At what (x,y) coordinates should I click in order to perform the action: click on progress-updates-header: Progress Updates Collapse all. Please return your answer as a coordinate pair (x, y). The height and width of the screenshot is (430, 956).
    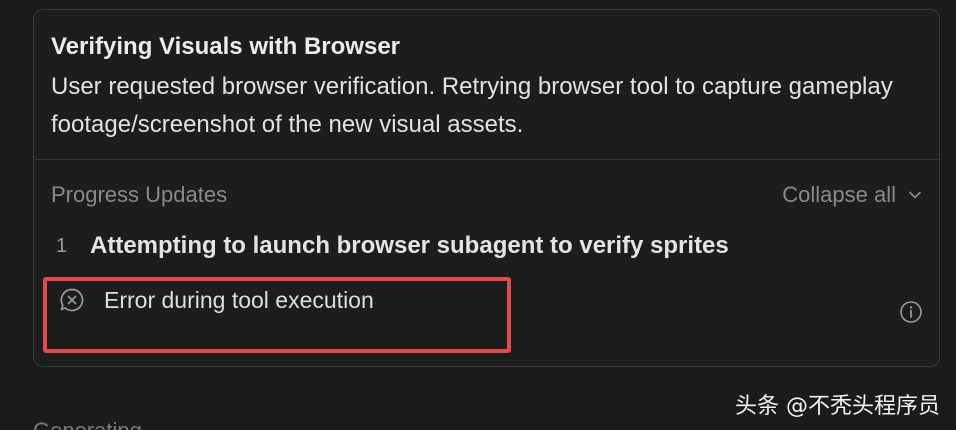
    Looking at the image, I should click on (486, 195).